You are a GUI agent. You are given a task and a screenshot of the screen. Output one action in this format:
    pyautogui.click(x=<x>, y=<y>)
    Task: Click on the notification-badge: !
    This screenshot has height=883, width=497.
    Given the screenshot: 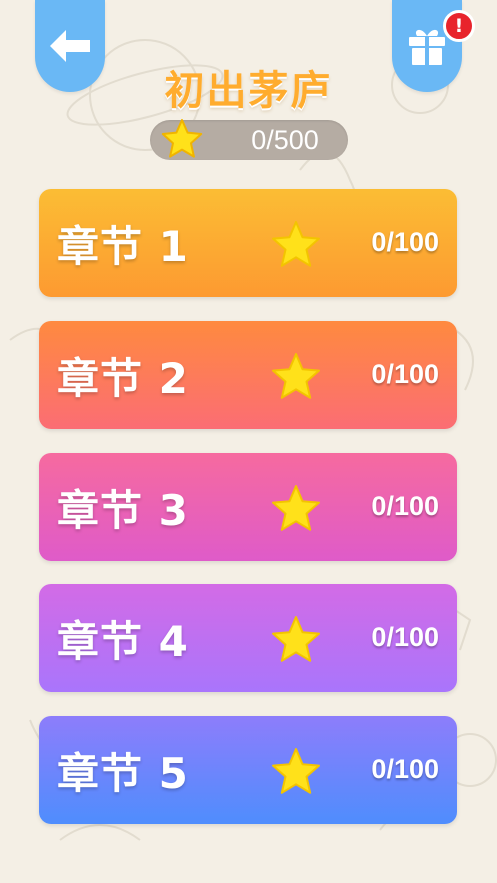 What is the action you would take?
    pyautogui.click(x=459, y=26)
    